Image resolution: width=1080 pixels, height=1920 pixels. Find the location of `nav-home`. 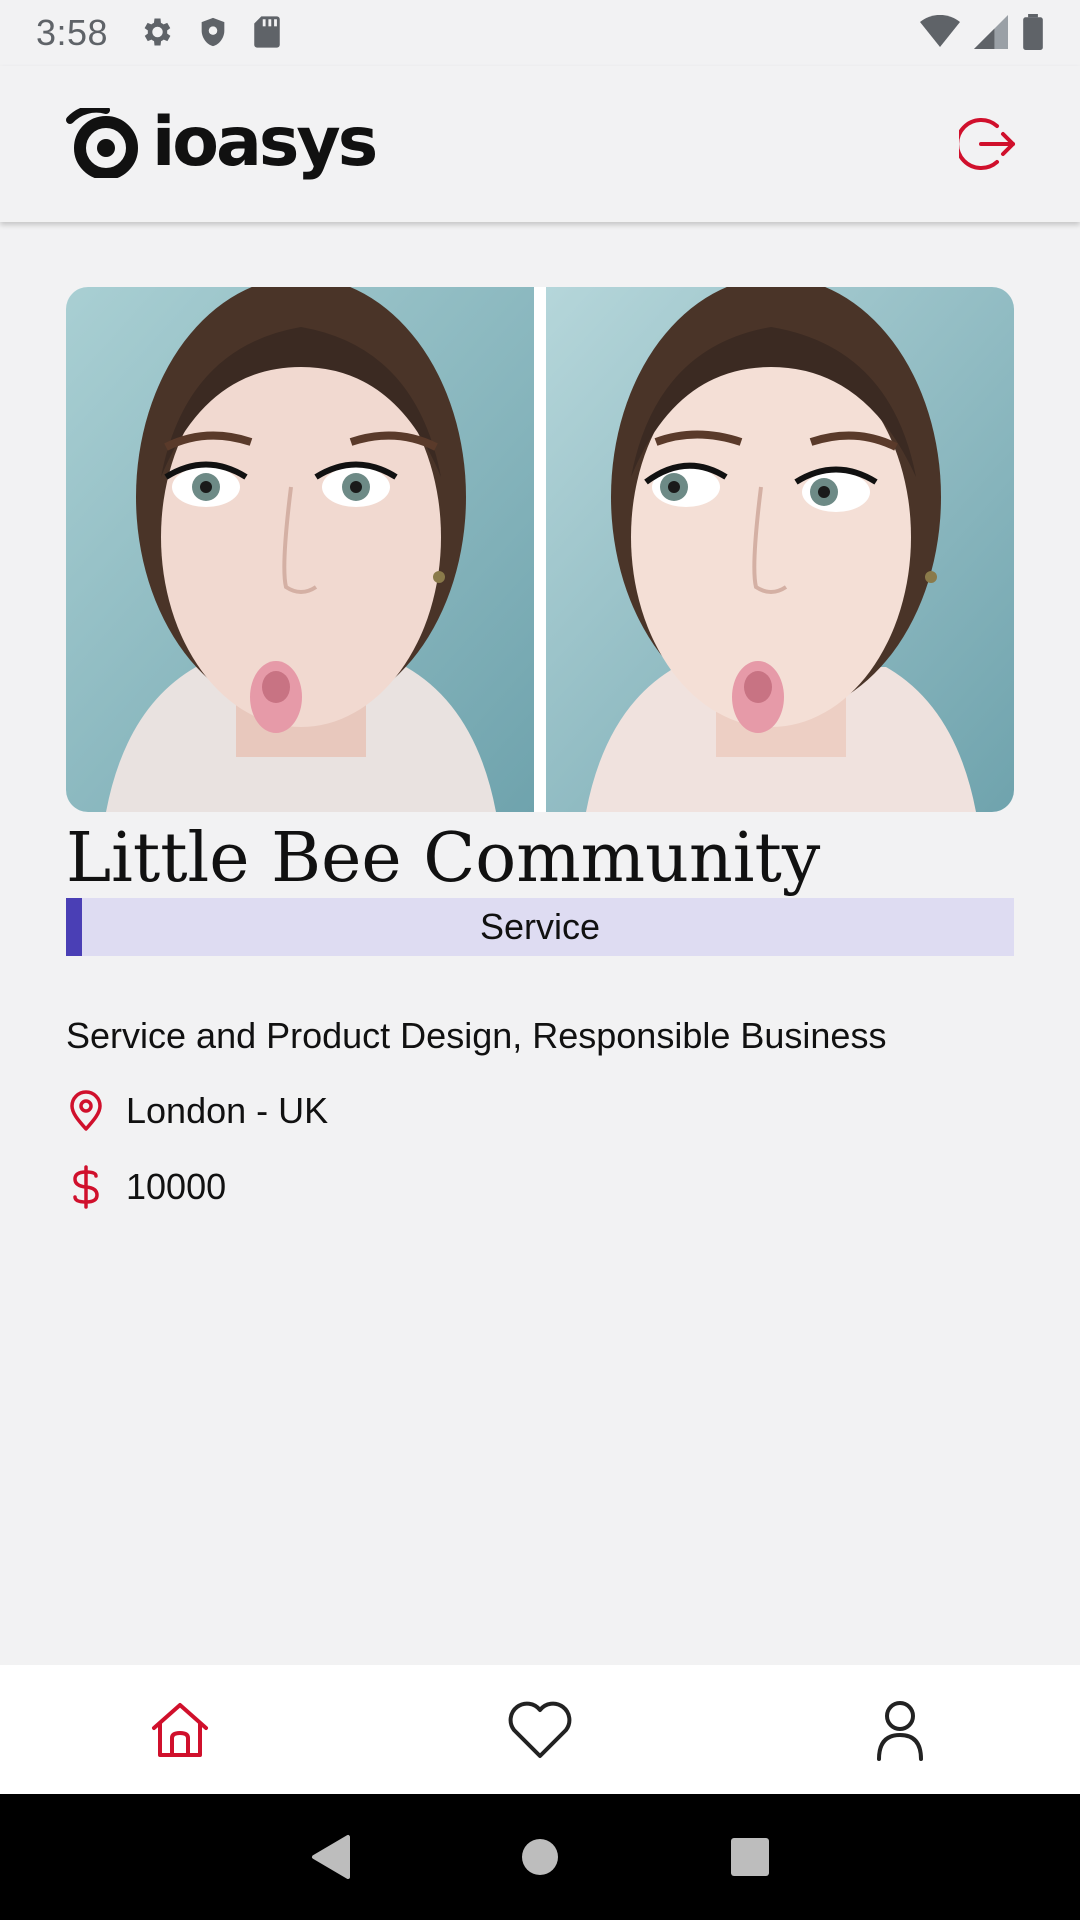

nav-home is located at coordinates (180, 1730).